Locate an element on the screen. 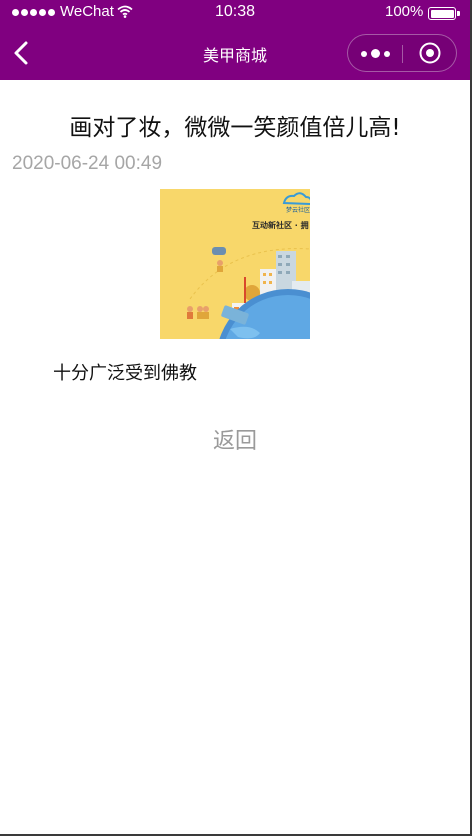  more-dots-icon is located at coordinates (375, 53).